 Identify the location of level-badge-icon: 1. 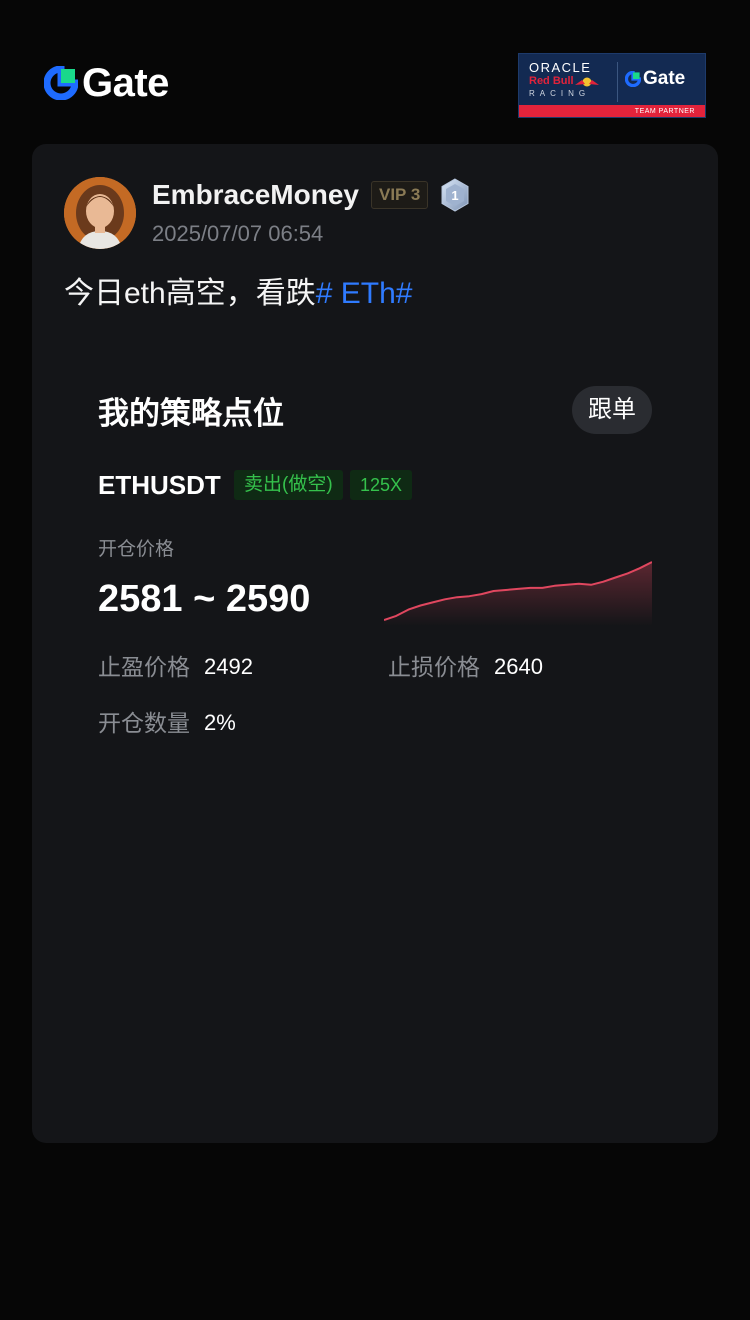
(455, 195).